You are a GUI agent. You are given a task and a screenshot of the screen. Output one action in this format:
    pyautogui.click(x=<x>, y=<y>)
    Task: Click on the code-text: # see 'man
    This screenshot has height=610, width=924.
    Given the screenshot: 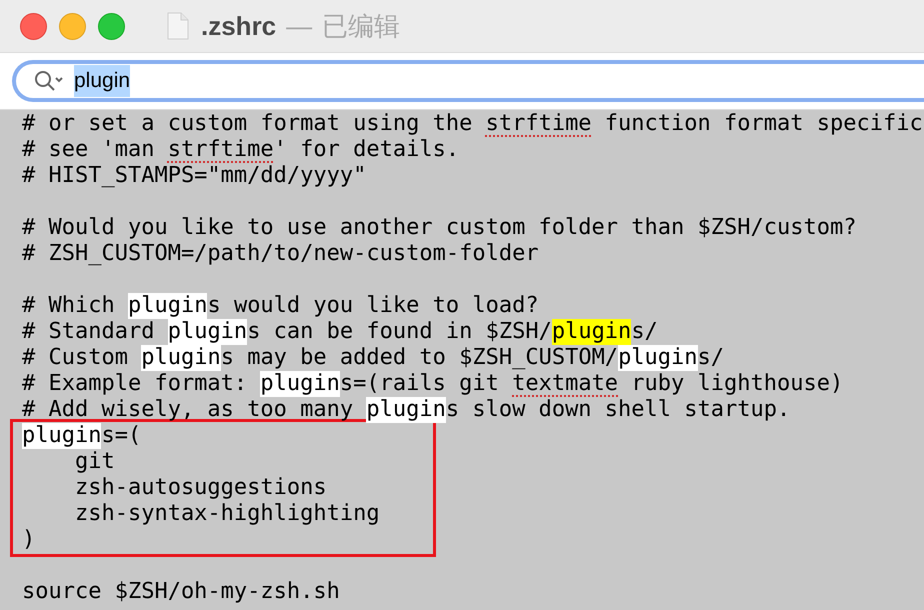 What is the action you would take?
    pyautogui.click(x=89, y=150)
    